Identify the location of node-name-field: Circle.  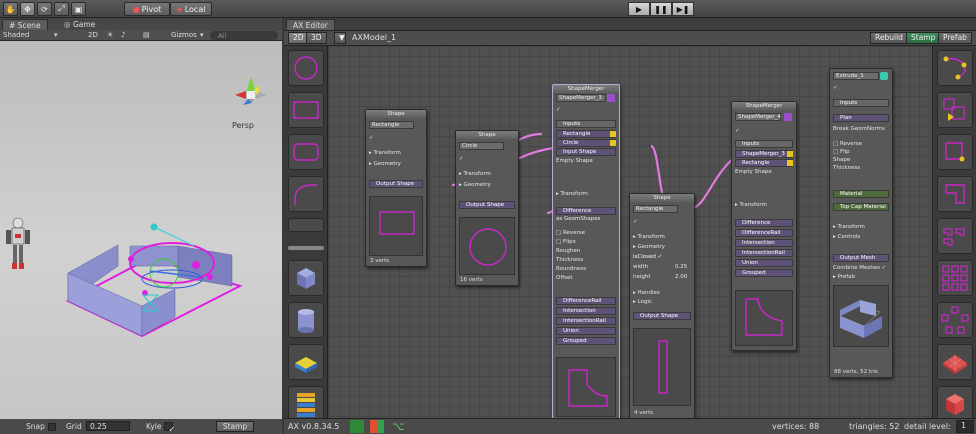
(481, 146).